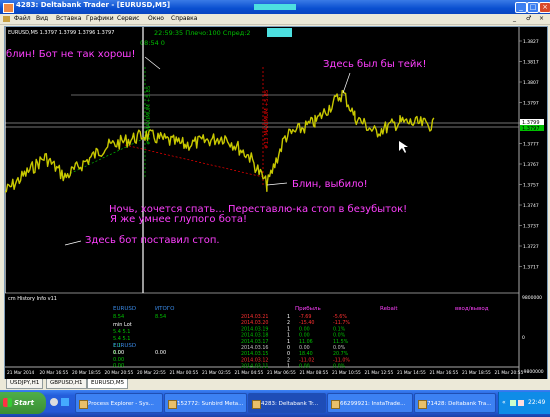 This screenshot has width=550, height=417. Describe the element at coordinates (216, 373) in the screenshot. I see `time-tick-label: 21 Mar 02:55` at that location.